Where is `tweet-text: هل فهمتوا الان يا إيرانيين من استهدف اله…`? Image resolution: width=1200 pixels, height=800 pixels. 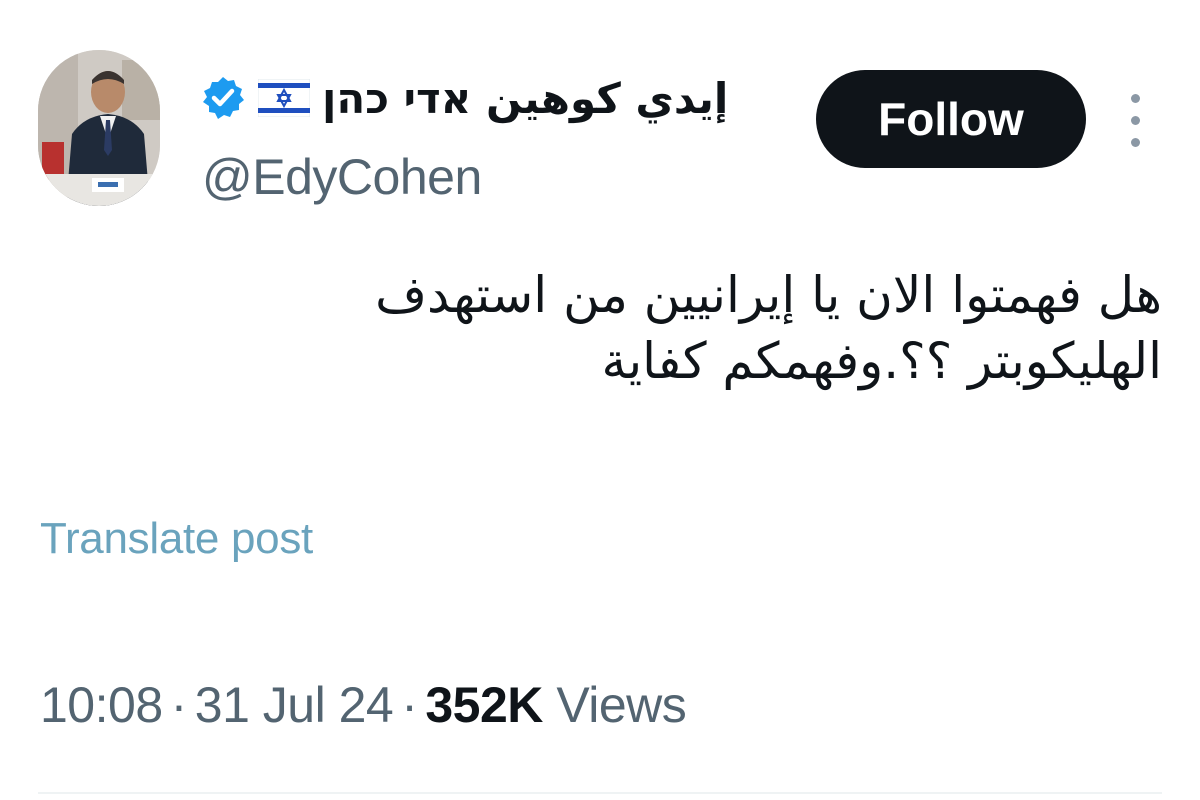
tweet-text: هل فهمتوا الان يا إيرانيين من استهدف اله… is located at coordinates (712, 328).